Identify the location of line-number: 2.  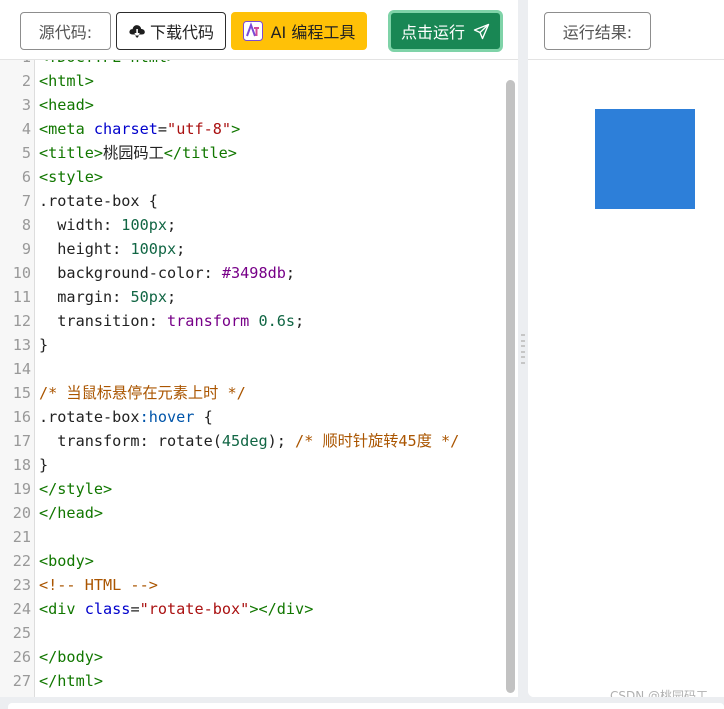
(26, 81).